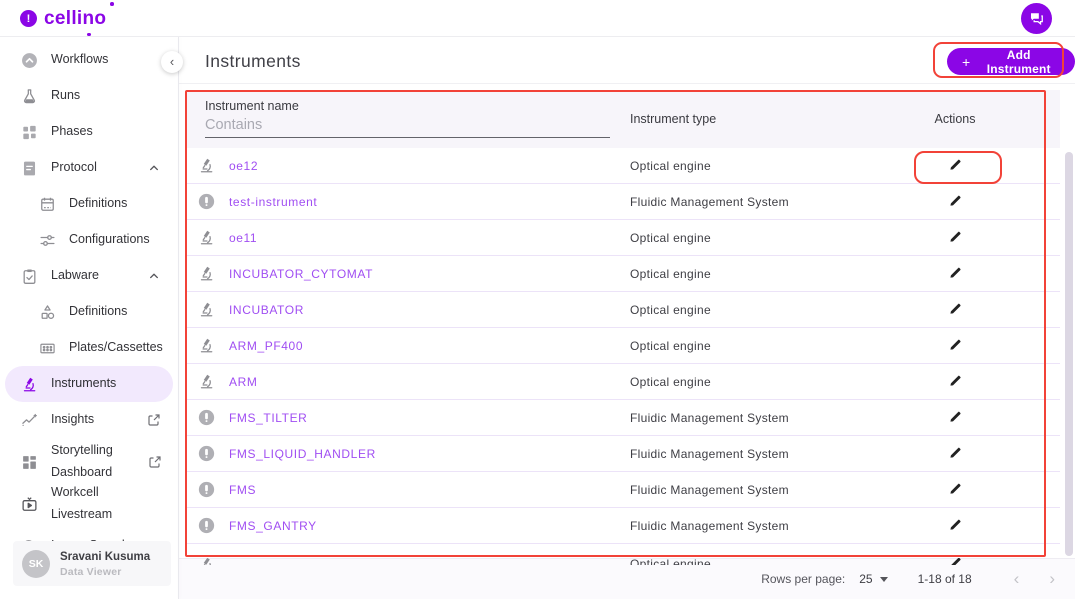 This screenshot has height=599, width=1075. I want to click on livestream-icon, so click(29, 504).